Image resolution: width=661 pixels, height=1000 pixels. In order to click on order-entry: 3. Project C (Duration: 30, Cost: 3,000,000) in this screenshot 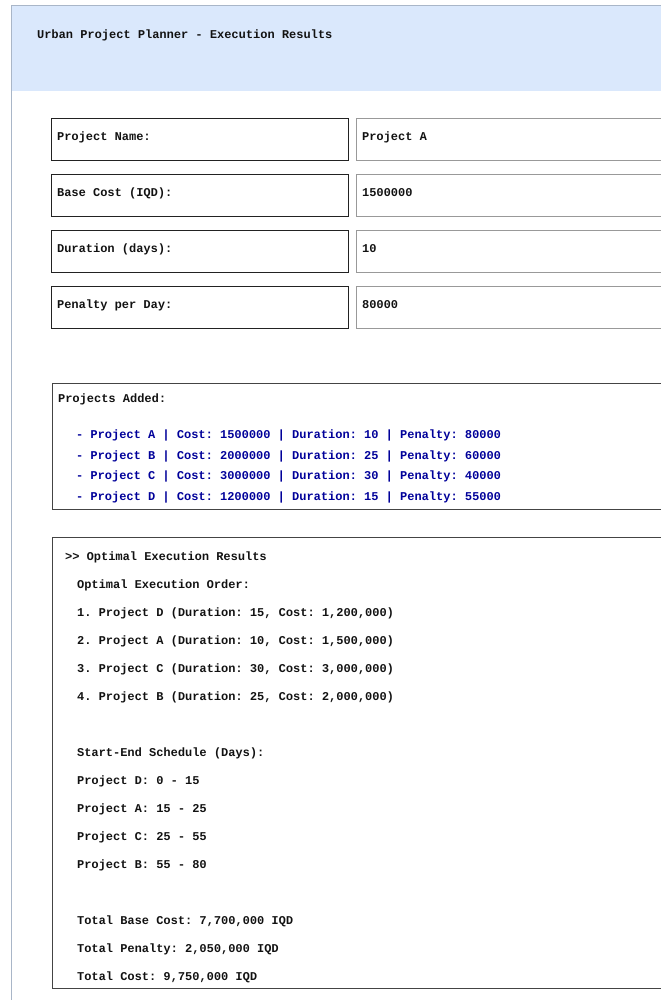, I will do `click(236, 669)`.